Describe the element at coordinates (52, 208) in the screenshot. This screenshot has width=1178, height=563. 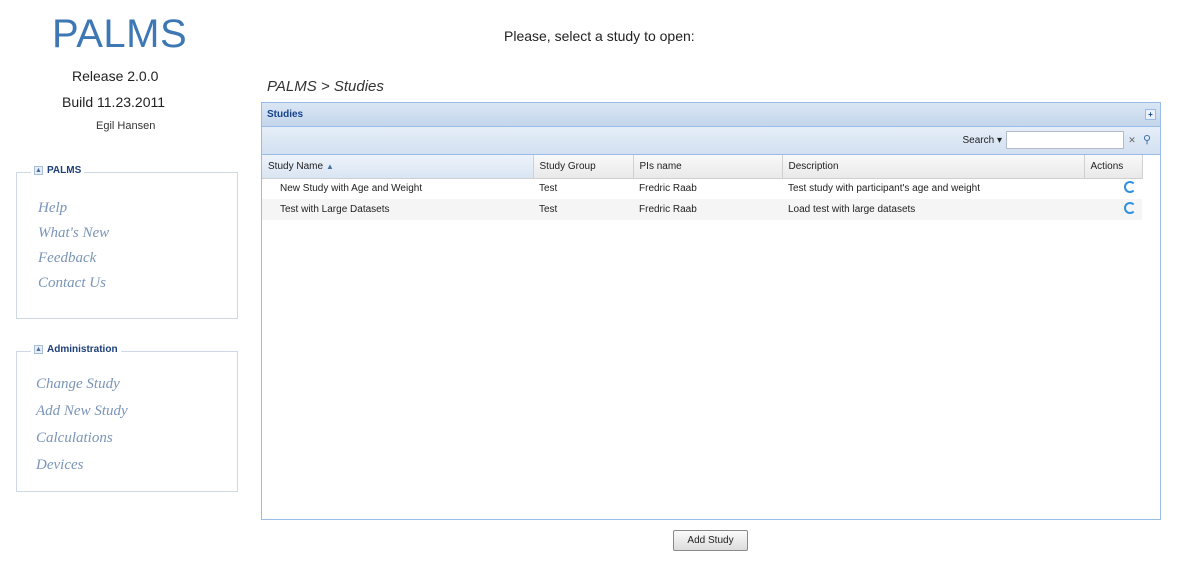
I see `help-link: Help` at that location.